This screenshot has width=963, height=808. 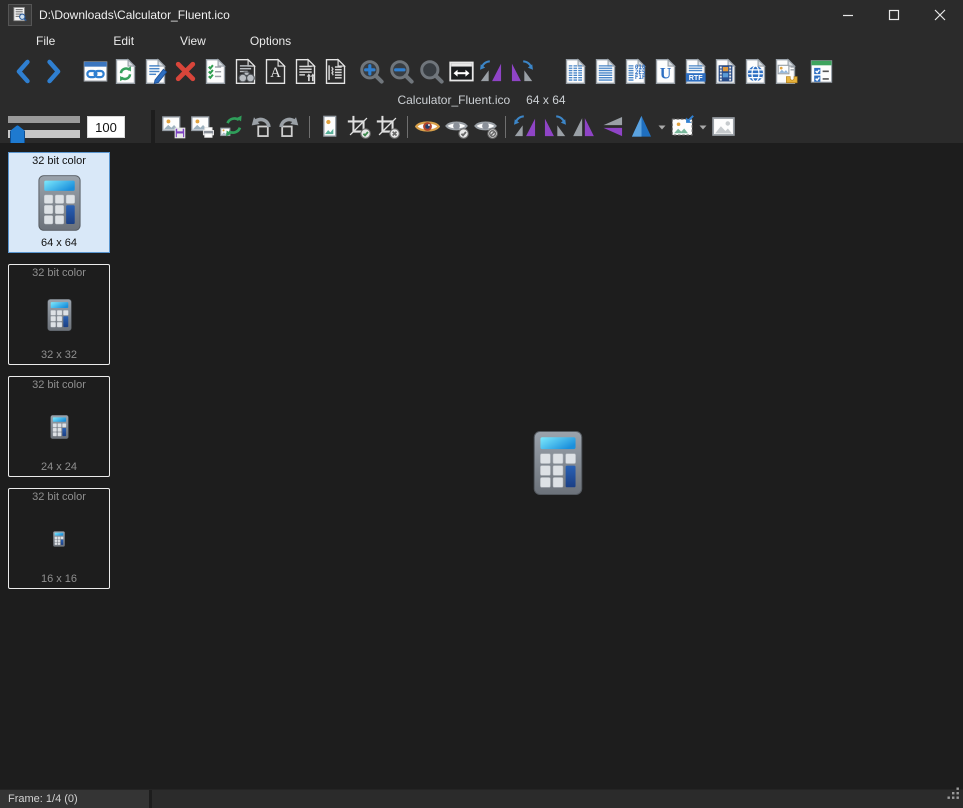 I want to click on line-arrows-button, so click(x=305, y=71).